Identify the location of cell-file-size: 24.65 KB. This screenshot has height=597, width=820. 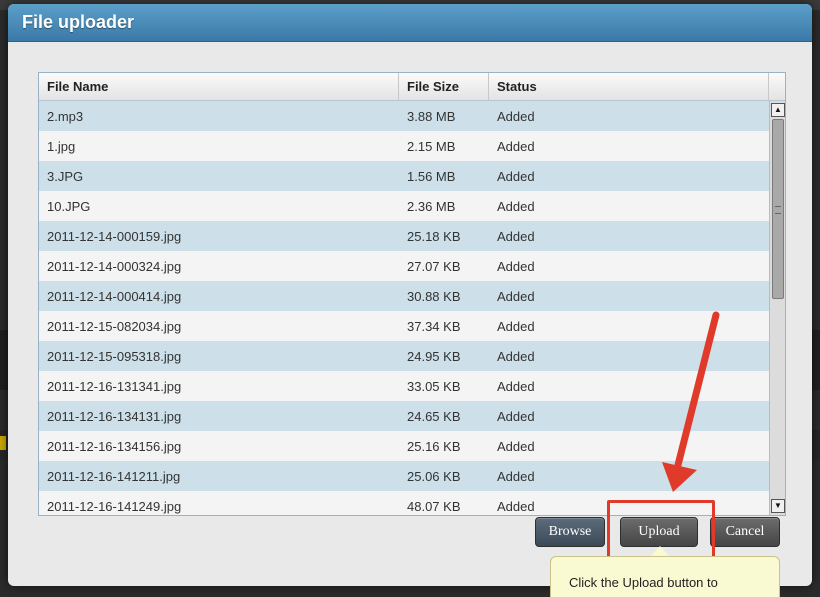
(434, 416).